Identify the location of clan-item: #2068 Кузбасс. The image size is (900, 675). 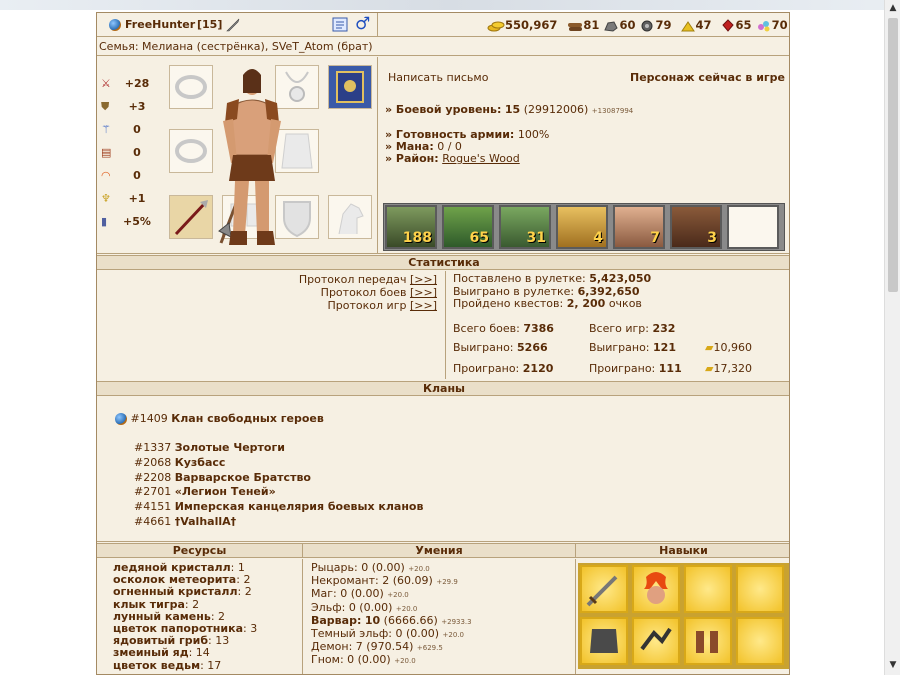
(278, 463).